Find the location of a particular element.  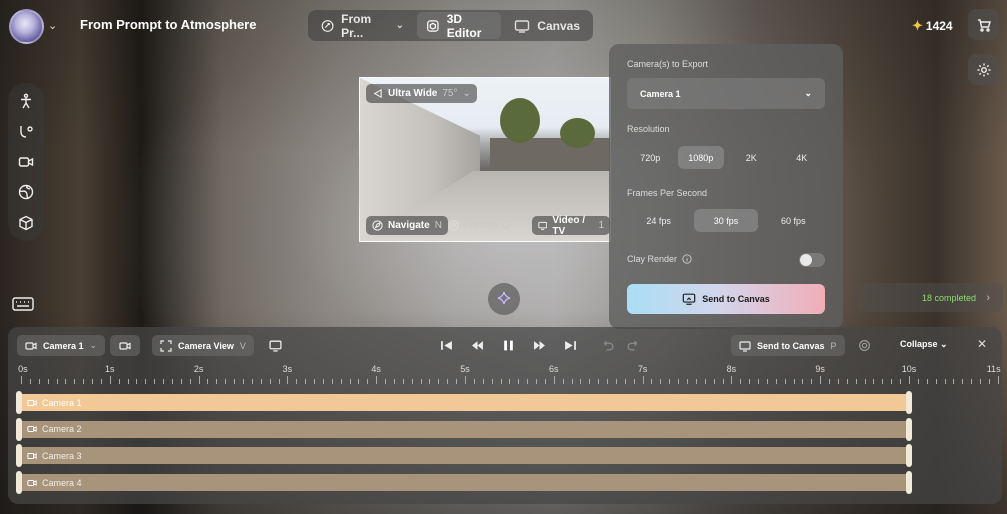

ruler-tick-label: 3s is located at coordinates (287, 369).